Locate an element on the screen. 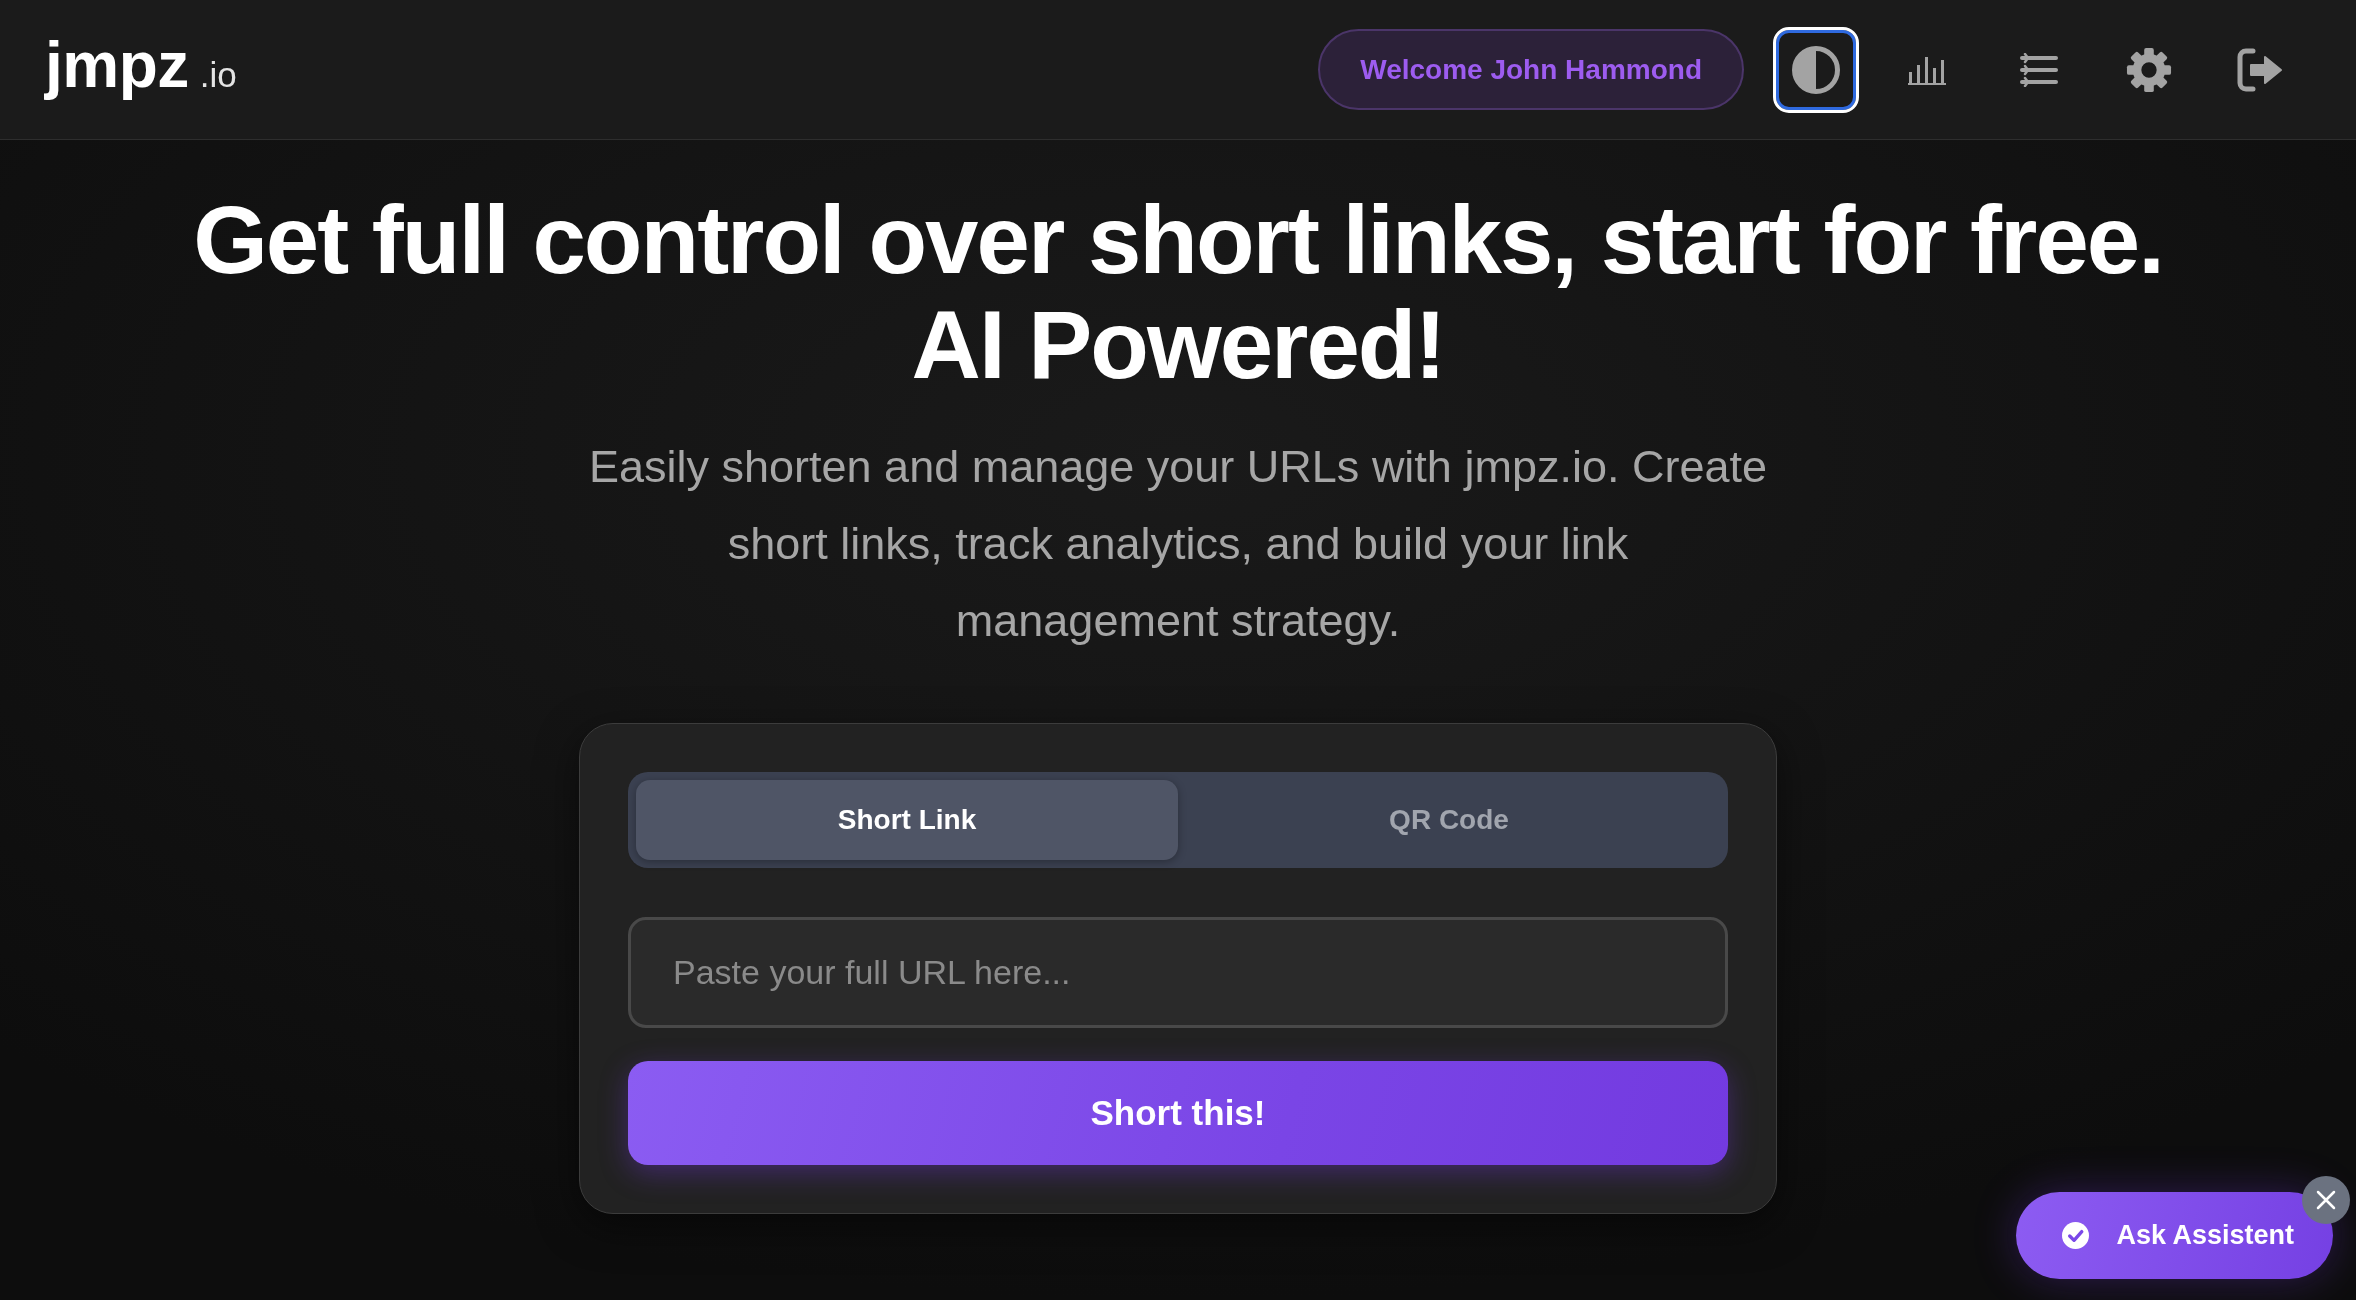 The height and width of the screenshot is (1300, 2356). tab: Short Link is located at coordinates (907, 820).